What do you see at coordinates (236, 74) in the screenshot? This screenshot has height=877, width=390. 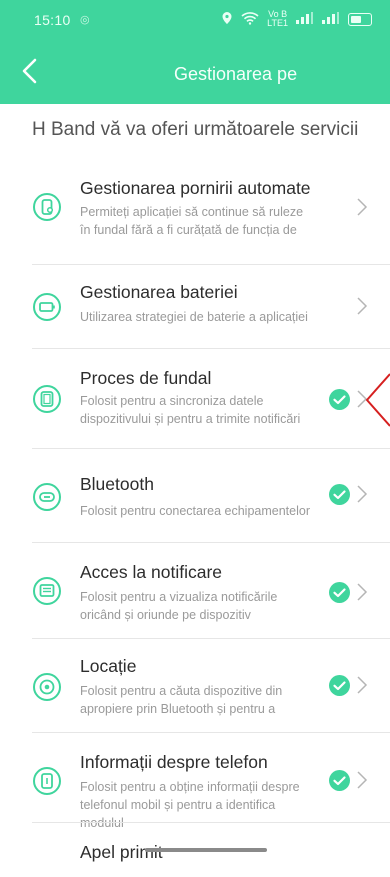 I see `page-title: Gestionarea pe` at bounding box center [236, 74].